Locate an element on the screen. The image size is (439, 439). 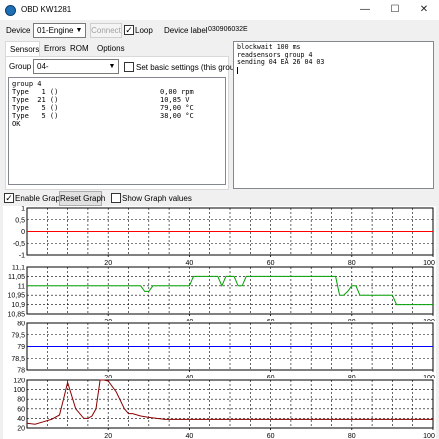
y-tick-label: -1 is located at coordinates (22, 256).